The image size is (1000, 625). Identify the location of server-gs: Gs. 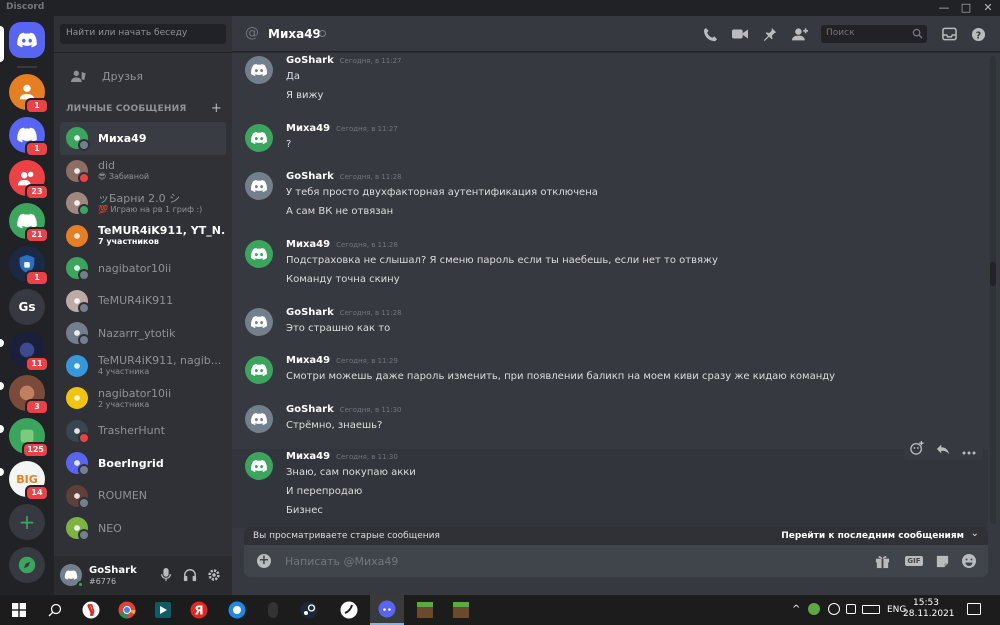
(27, 307).